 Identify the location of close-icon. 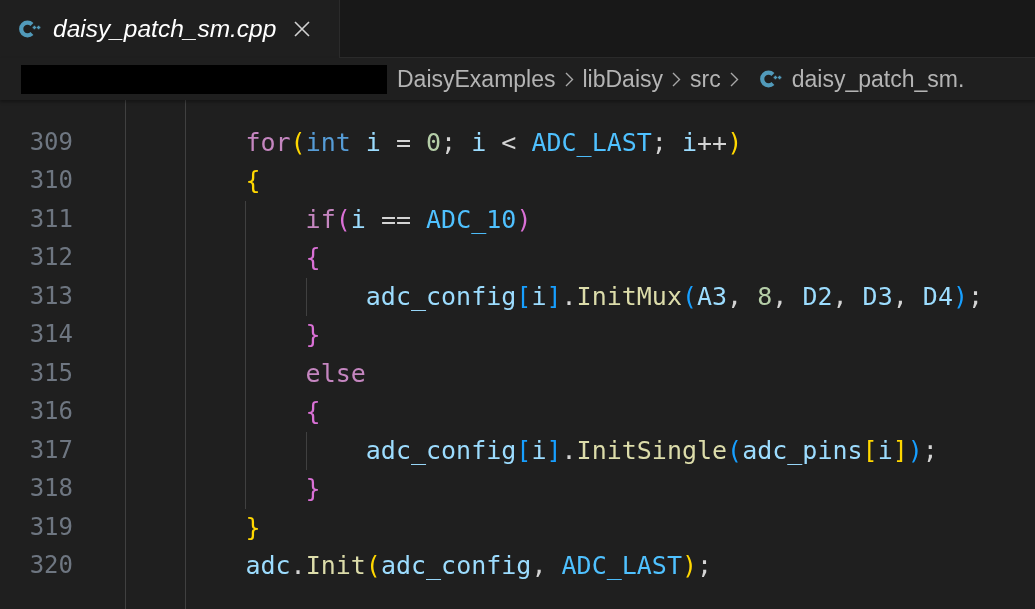
(302, 29).